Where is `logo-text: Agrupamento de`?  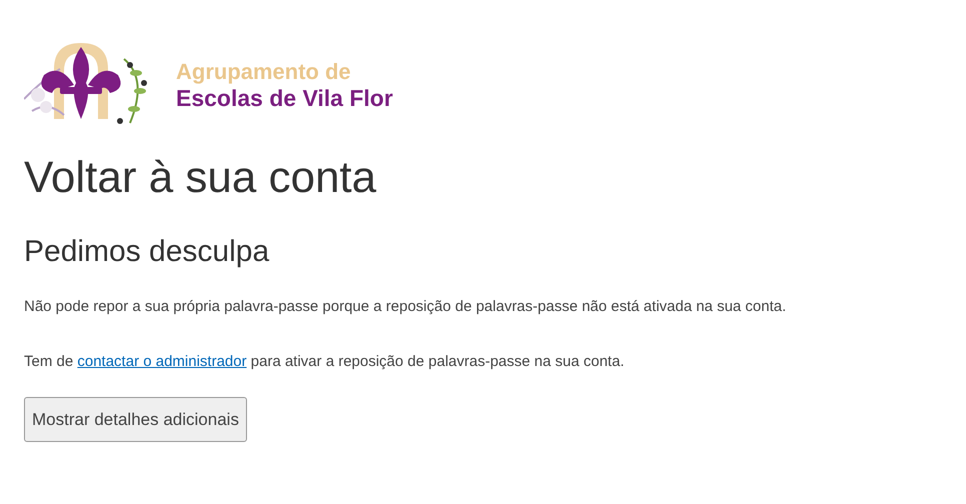
logo-text: Agrupamento de is located at coordinates (264, 72).